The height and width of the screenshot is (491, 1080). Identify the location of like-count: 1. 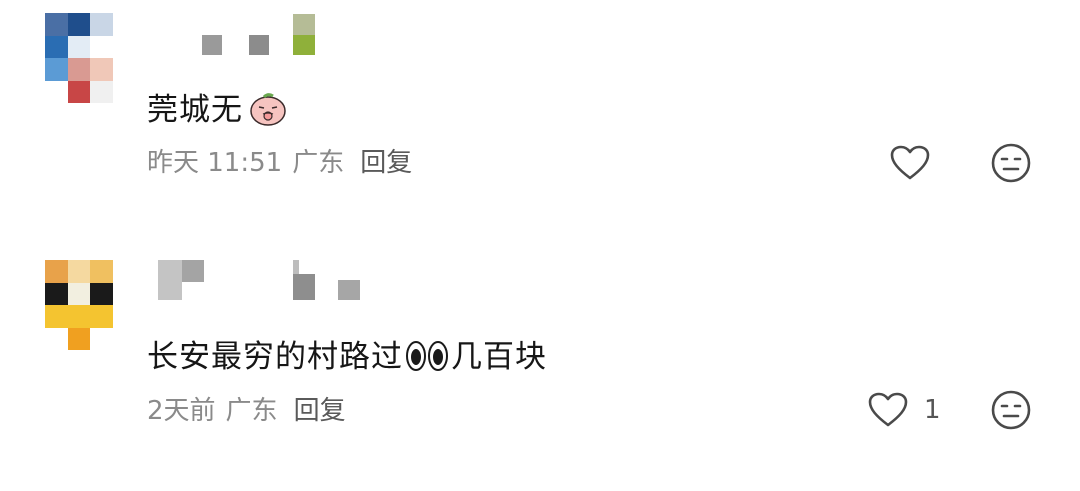
(932, 410).